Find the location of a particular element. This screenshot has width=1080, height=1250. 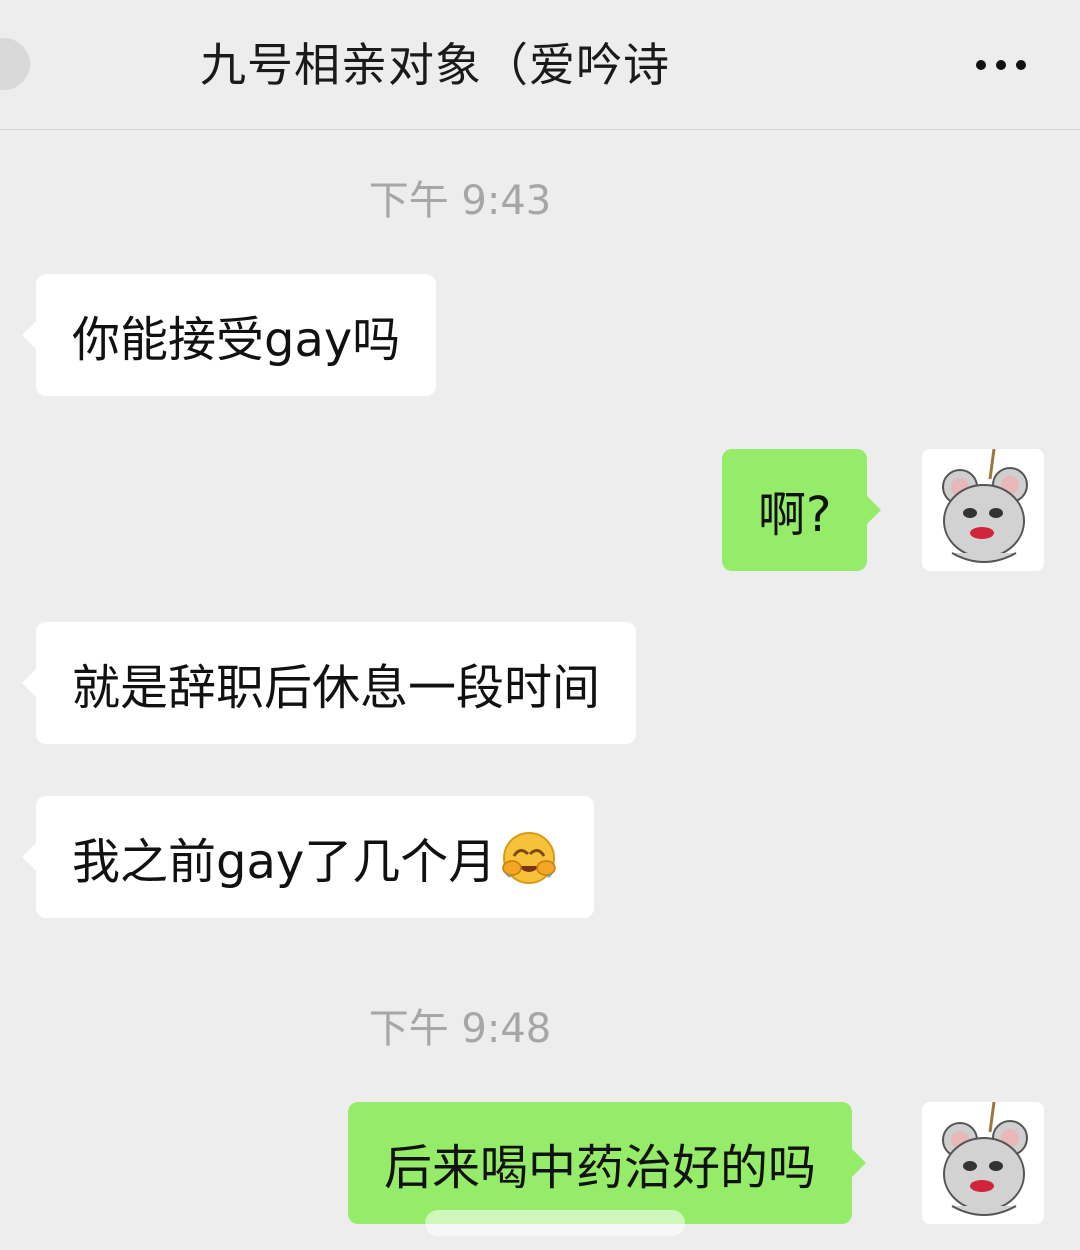

scroll-indicator is located at coordinates (555, 1223).